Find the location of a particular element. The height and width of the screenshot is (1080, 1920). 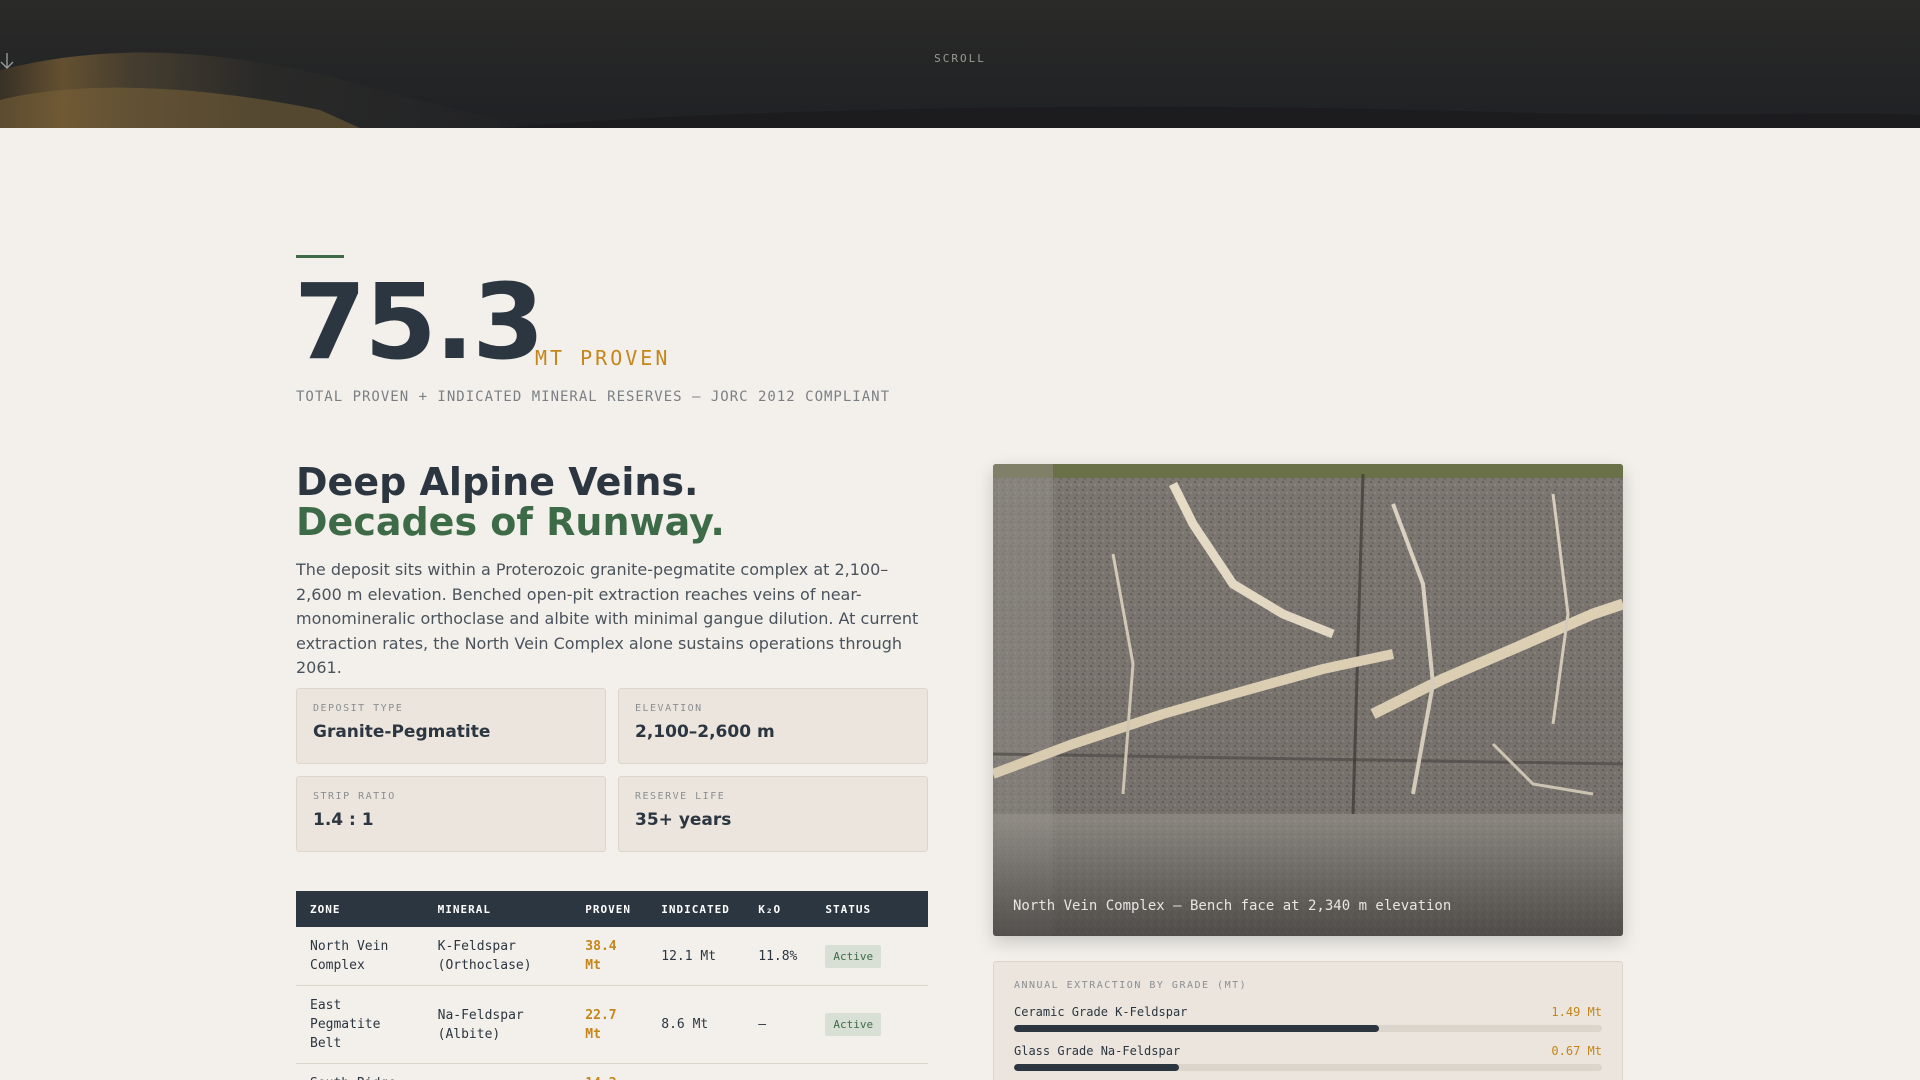

card-label: ELEVATION is located at coordinates (669, 708).